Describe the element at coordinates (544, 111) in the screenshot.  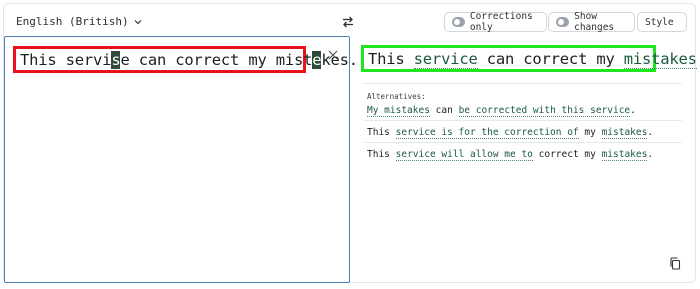
I see `alt-changed-text: be corrected with this service` at that location.